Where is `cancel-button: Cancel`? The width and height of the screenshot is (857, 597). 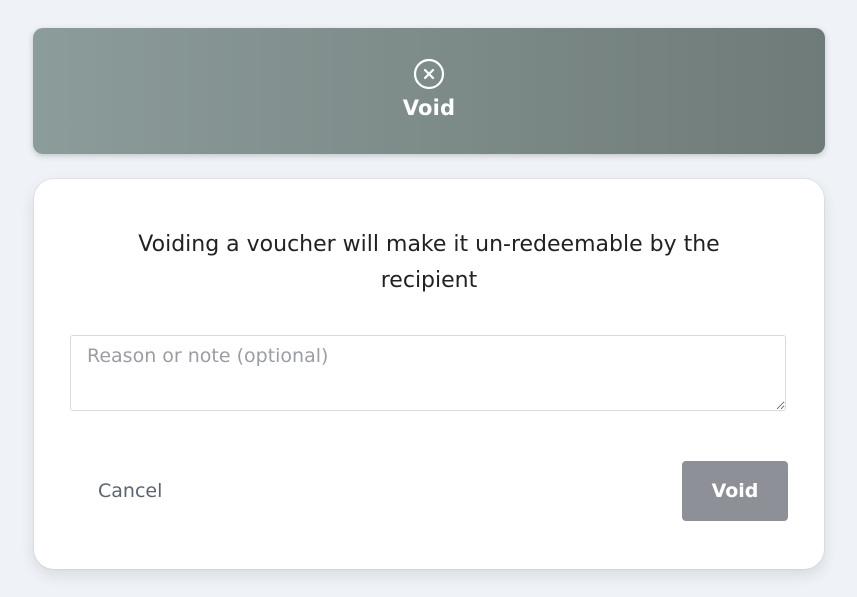 cancel-button: Cancel is located at coordinates (130, 491).